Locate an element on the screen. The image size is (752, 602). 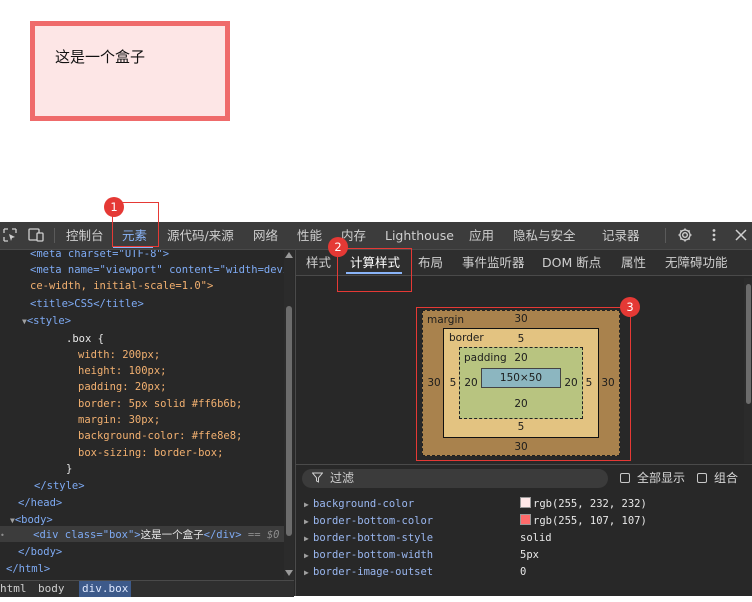
filter-icon is located at coordinates (317, 477).